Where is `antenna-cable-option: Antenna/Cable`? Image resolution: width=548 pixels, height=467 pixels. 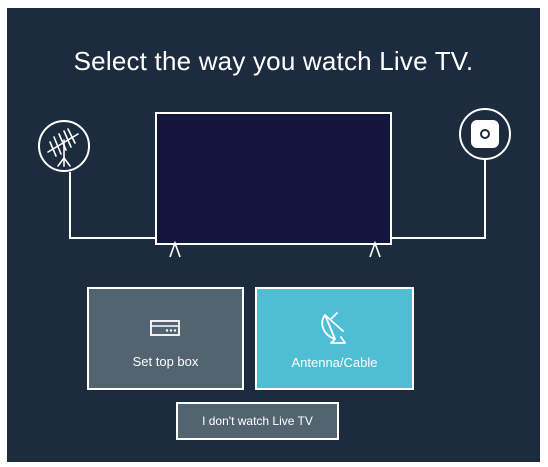
antenna-cable-option: Antenna/Cable is located at coordinates (334, 338).